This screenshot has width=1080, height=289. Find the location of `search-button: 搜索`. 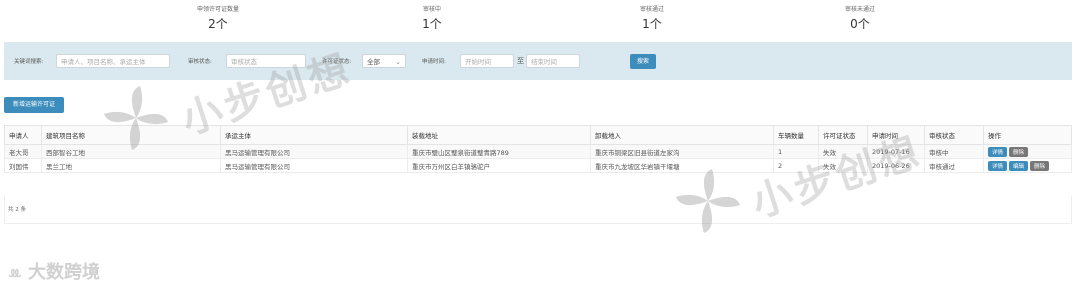

search-button: 搜索 is located at coordinates (643, 61).